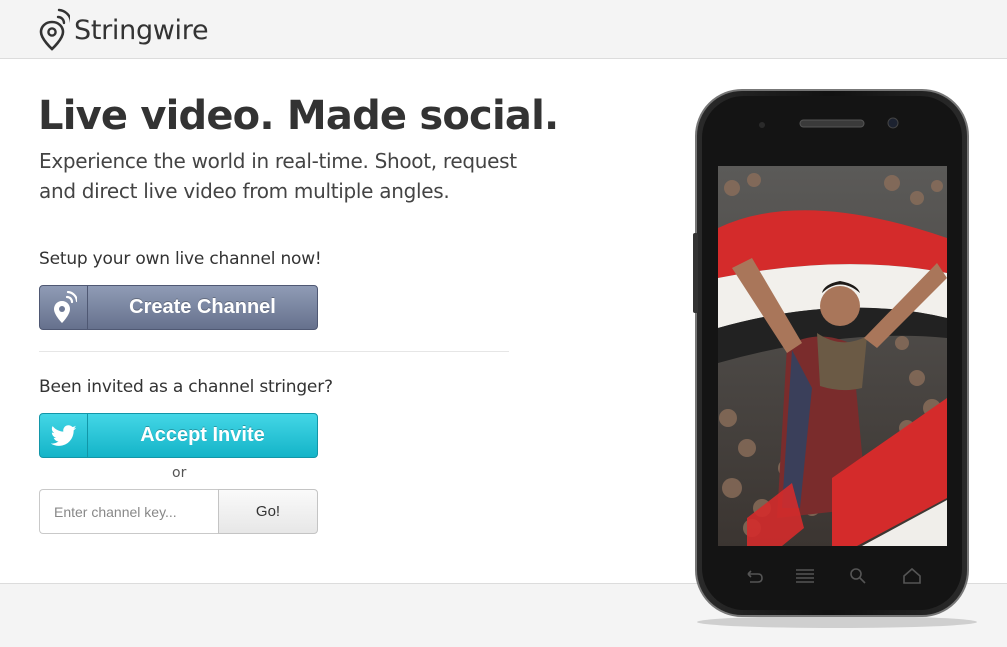  What do you see at coordinates (274, 351) in the screenshot?
I see `section-divider` at bounding box center [274, 351].